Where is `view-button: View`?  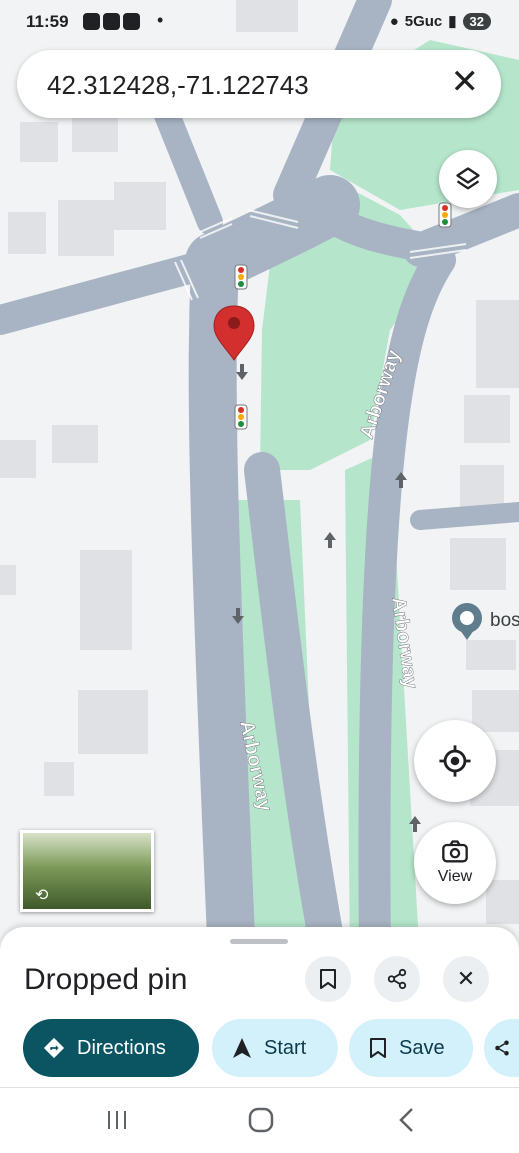 view-button: View is located at coordinates (455, 863).